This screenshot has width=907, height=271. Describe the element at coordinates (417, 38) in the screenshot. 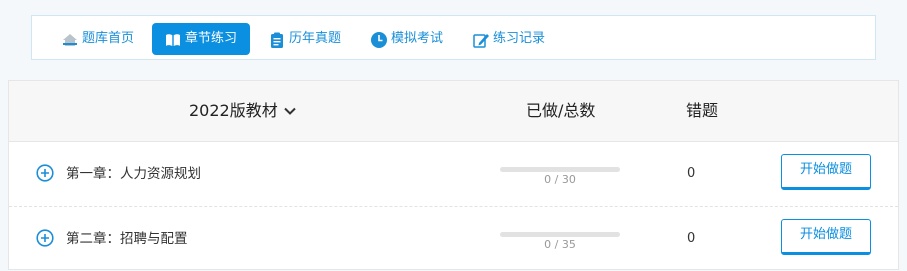

I see `tab-mock-exam-label: 模拟考试` at that location.